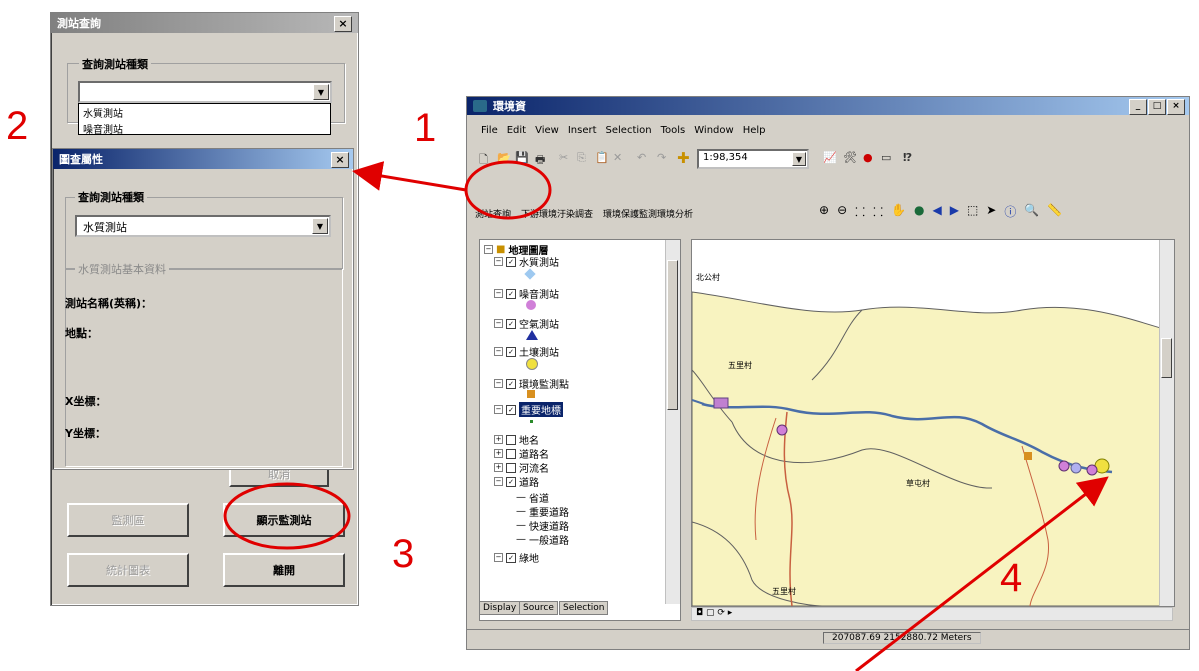  What do you see at coordinates (542, 526) in the screenshot?
I see `road-legend-item: — 快速道路` at bounding box center [542, 526].